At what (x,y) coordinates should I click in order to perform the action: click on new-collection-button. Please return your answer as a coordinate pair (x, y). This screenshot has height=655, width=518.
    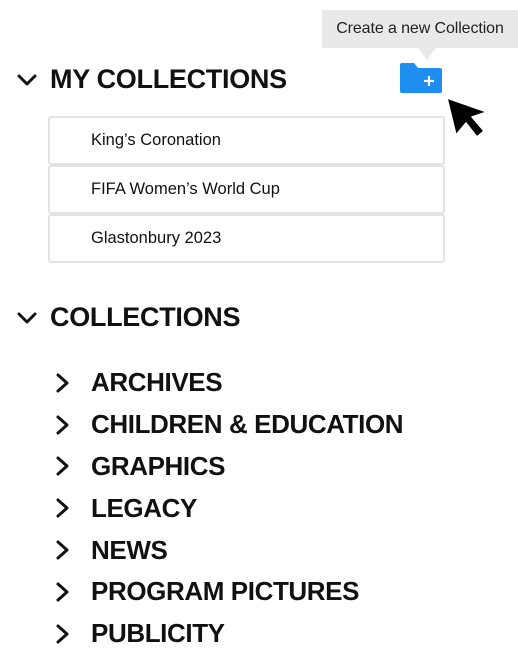
    Looking at the image, I should click on (421, 78).